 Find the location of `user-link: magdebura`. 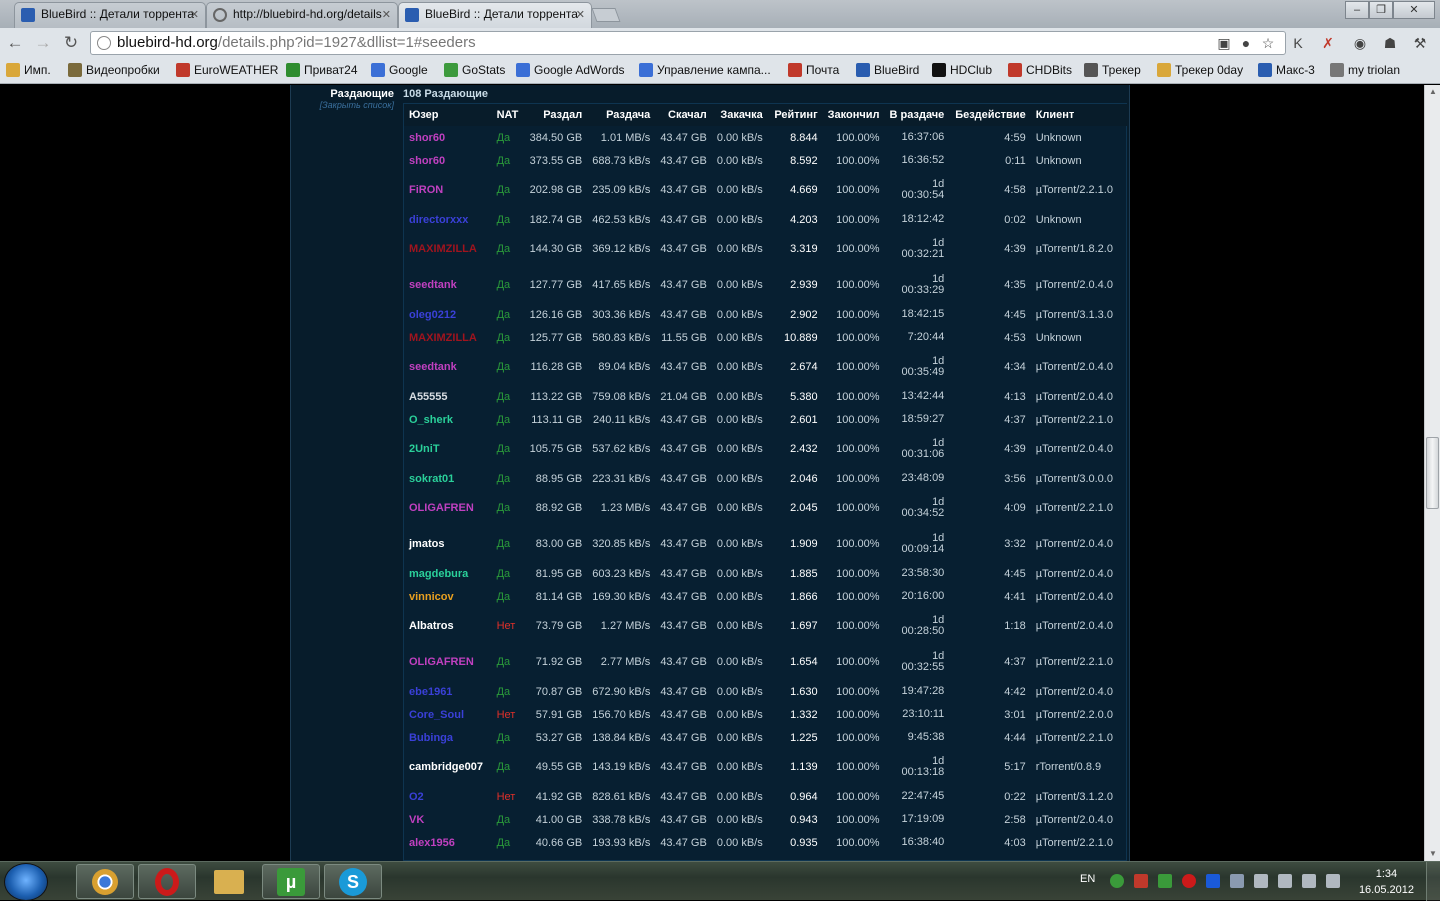

user-link: magdebura is located at coordinates (448, 573).